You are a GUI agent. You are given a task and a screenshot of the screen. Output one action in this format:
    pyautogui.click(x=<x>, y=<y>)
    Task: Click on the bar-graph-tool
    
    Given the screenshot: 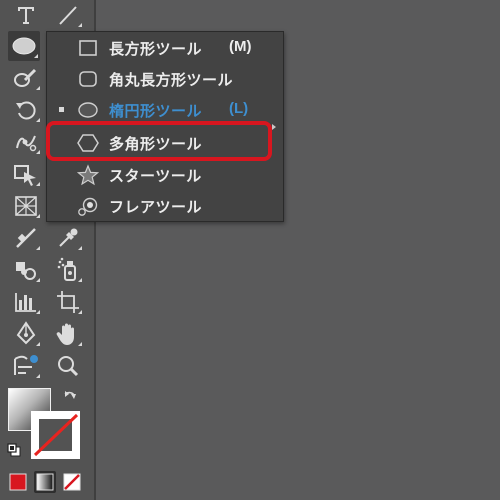 What is the action you would take?
    pyautogui.click(x=26, y=302)
    